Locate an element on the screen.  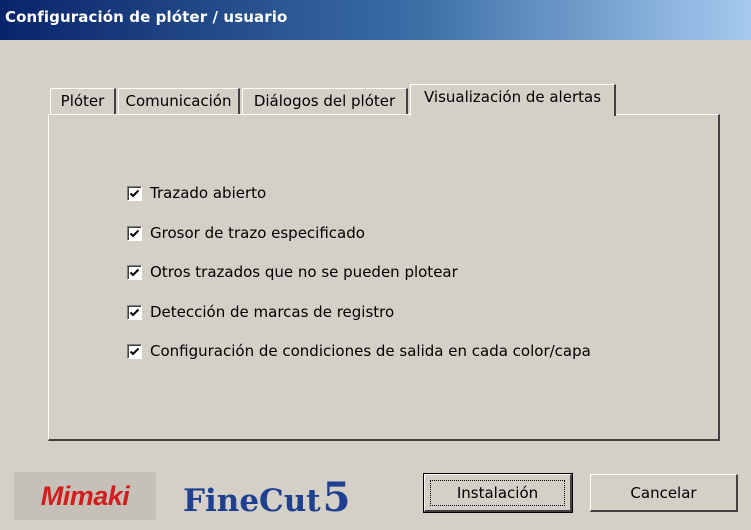
tab-label: Diálogos del plóter is located at coordinates (324, 101).